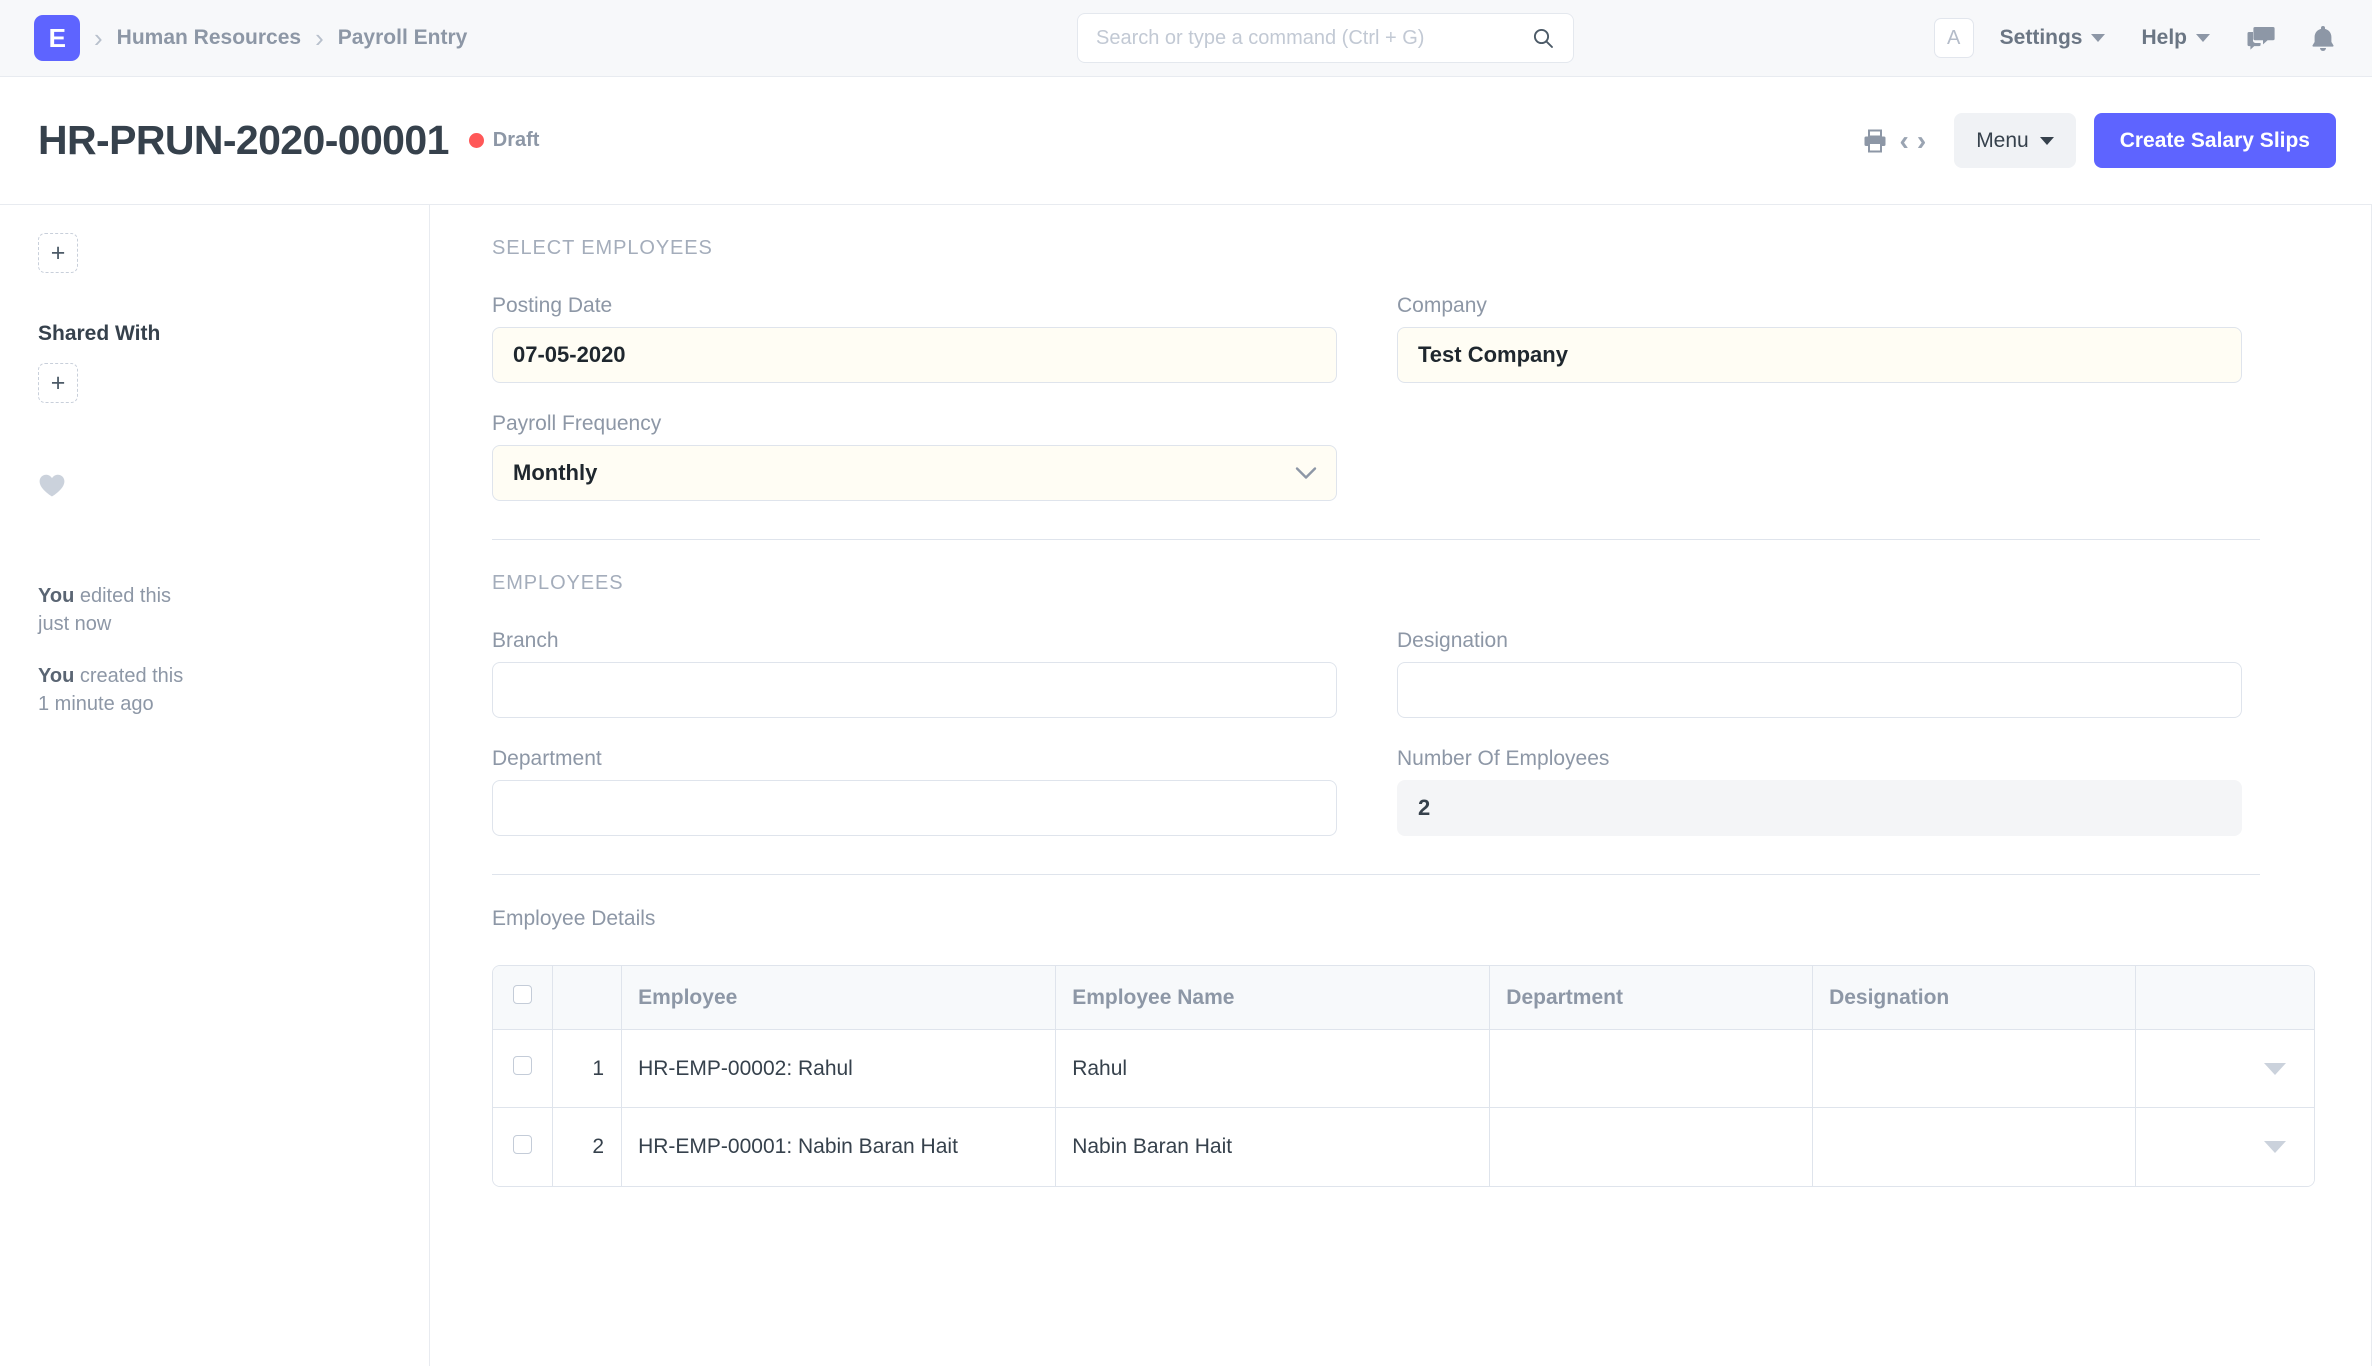  Describe the element at coordinates (914, 473) in the screenshot. I see `payroll-frequency-select` at that location.